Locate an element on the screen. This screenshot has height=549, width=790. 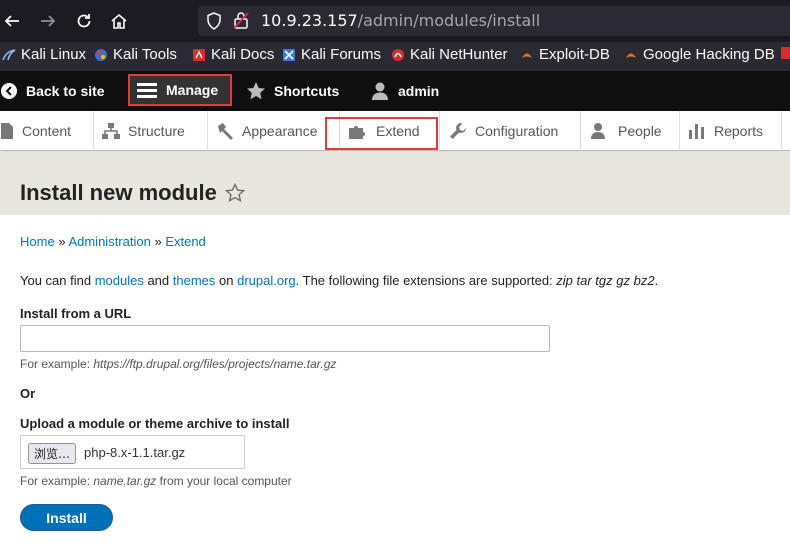
modules-link: modules is located at coordinates (119, 280).